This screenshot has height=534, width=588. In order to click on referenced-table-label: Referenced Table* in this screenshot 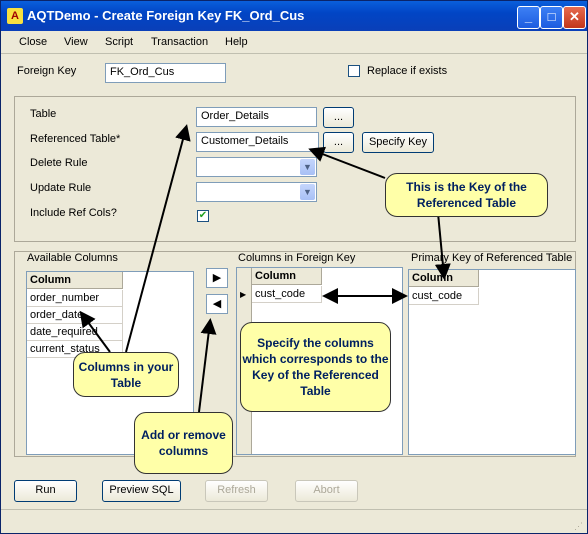, I will do `click(75, 139)`.